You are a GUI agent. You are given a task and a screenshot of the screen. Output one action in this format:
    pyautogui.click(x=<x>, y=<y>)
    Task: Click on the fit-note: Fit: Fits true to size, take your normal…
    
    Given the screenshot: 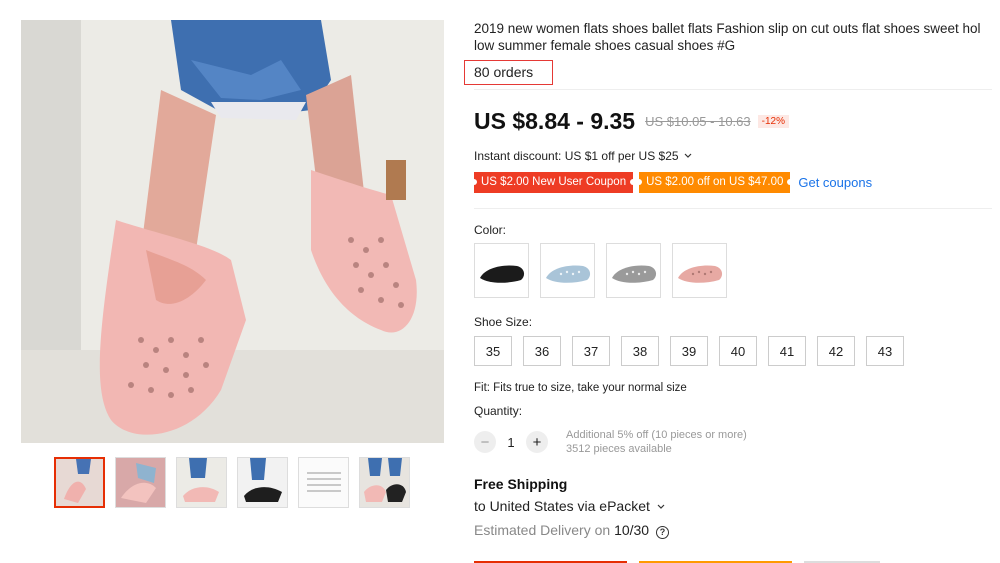 What is the action you would take?
    pyautogui.click(x=580, y=388)
    